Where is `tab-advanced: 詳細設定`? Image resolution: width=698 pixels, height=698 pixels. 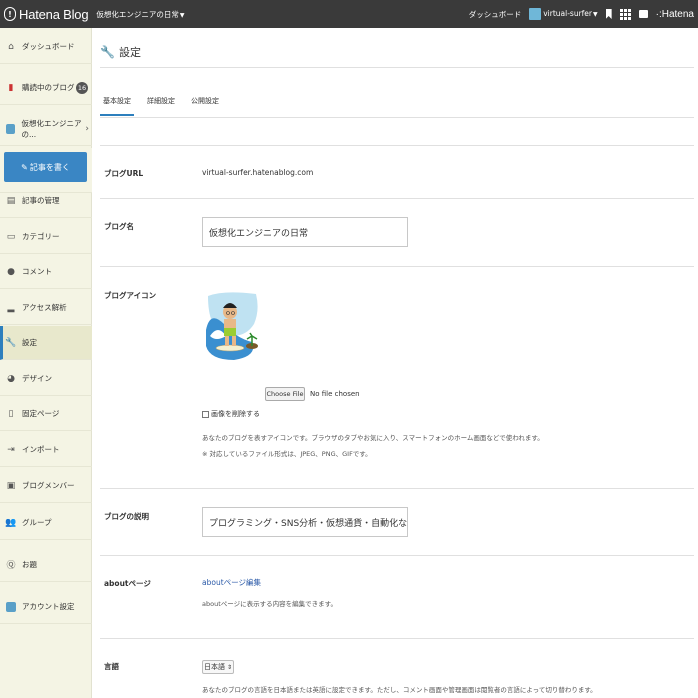 tab-advanced: 詳細設定 is located at coordinates (161, 105).